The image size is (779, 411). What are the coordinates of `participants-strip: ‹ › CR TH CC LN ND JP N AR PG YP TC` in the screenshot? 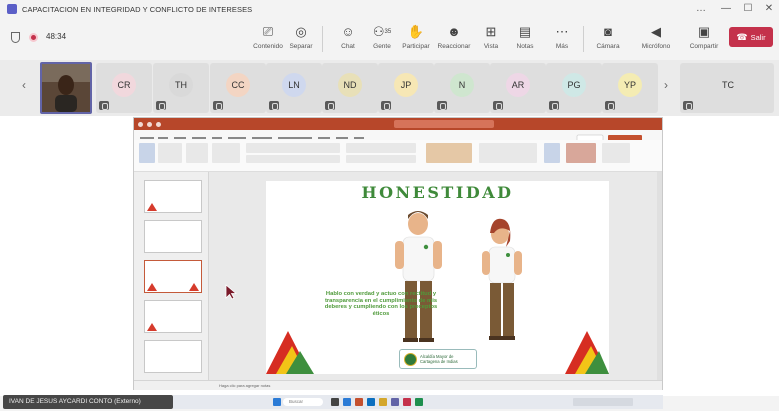 It's located at (389, 88).